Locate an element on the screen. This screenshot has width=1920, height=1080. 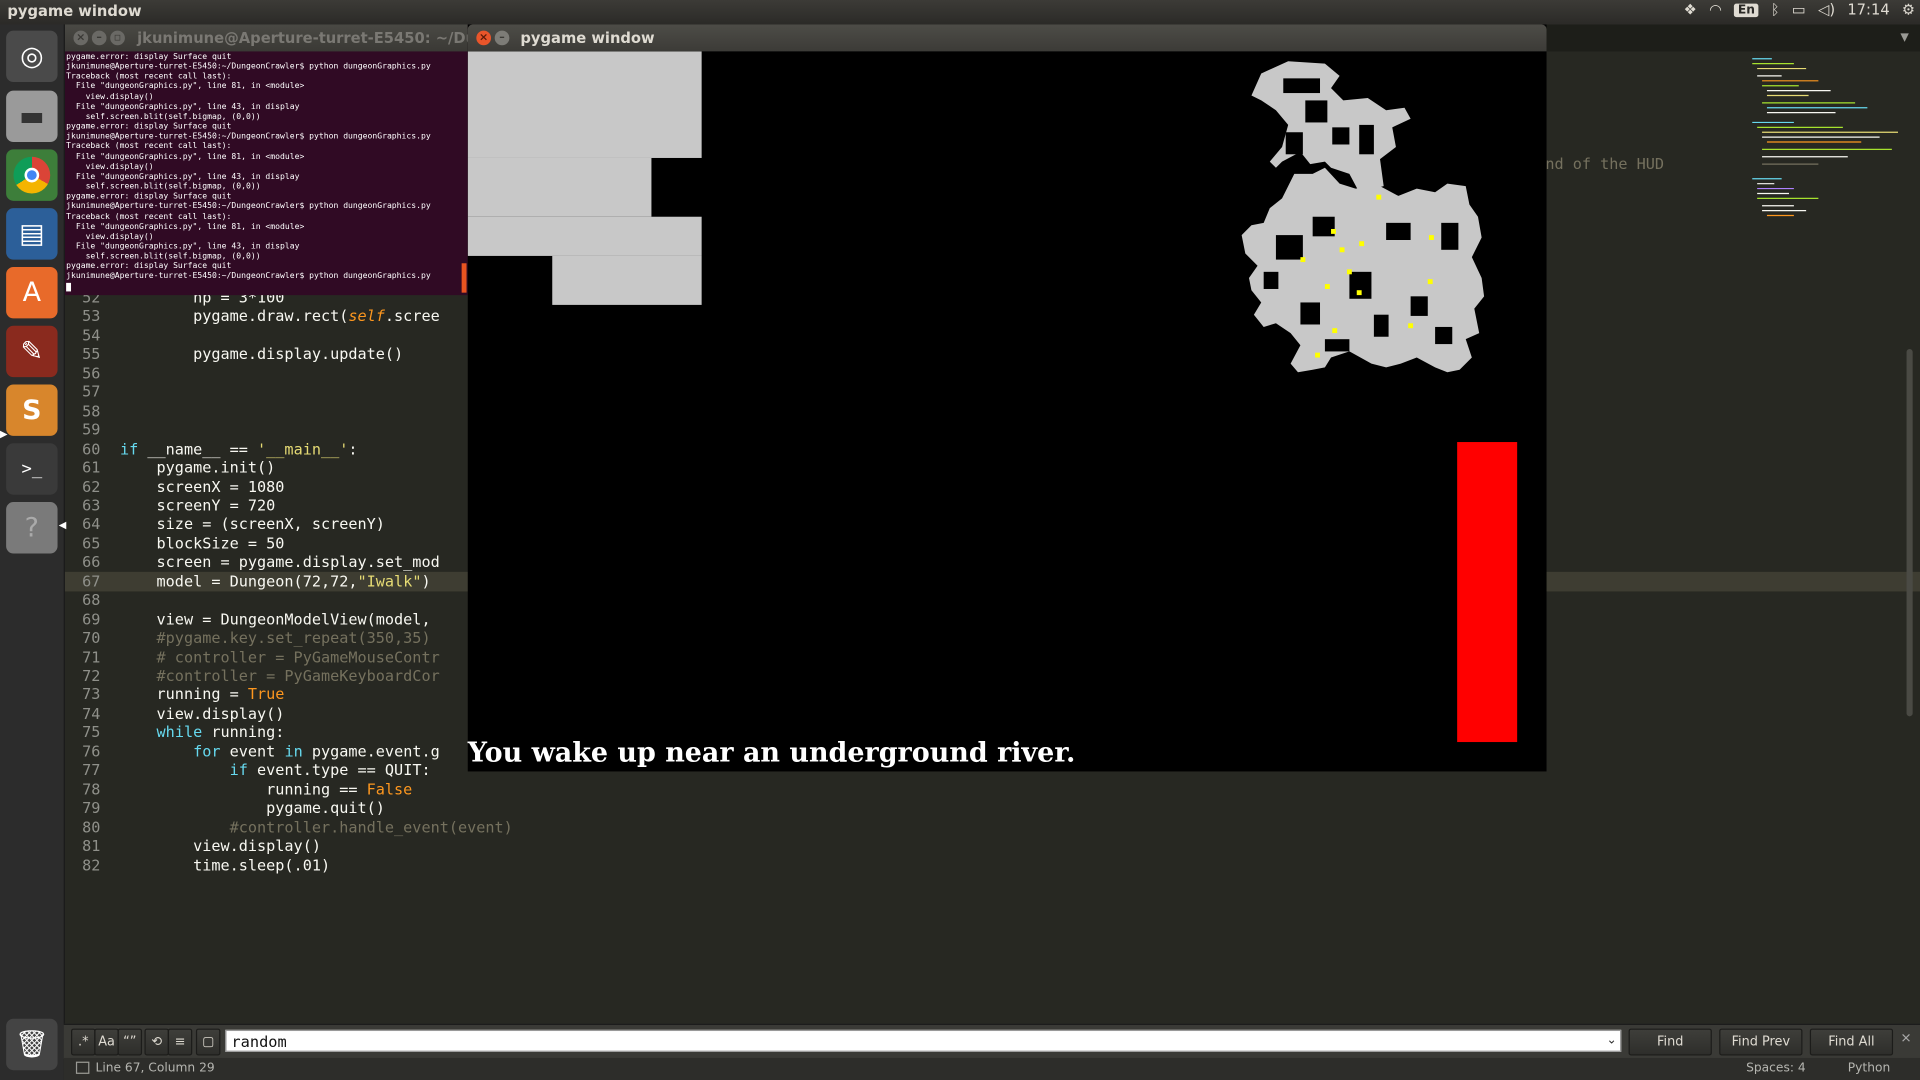
whole-word-toggle: “” is located at coordinates (130, 1042).